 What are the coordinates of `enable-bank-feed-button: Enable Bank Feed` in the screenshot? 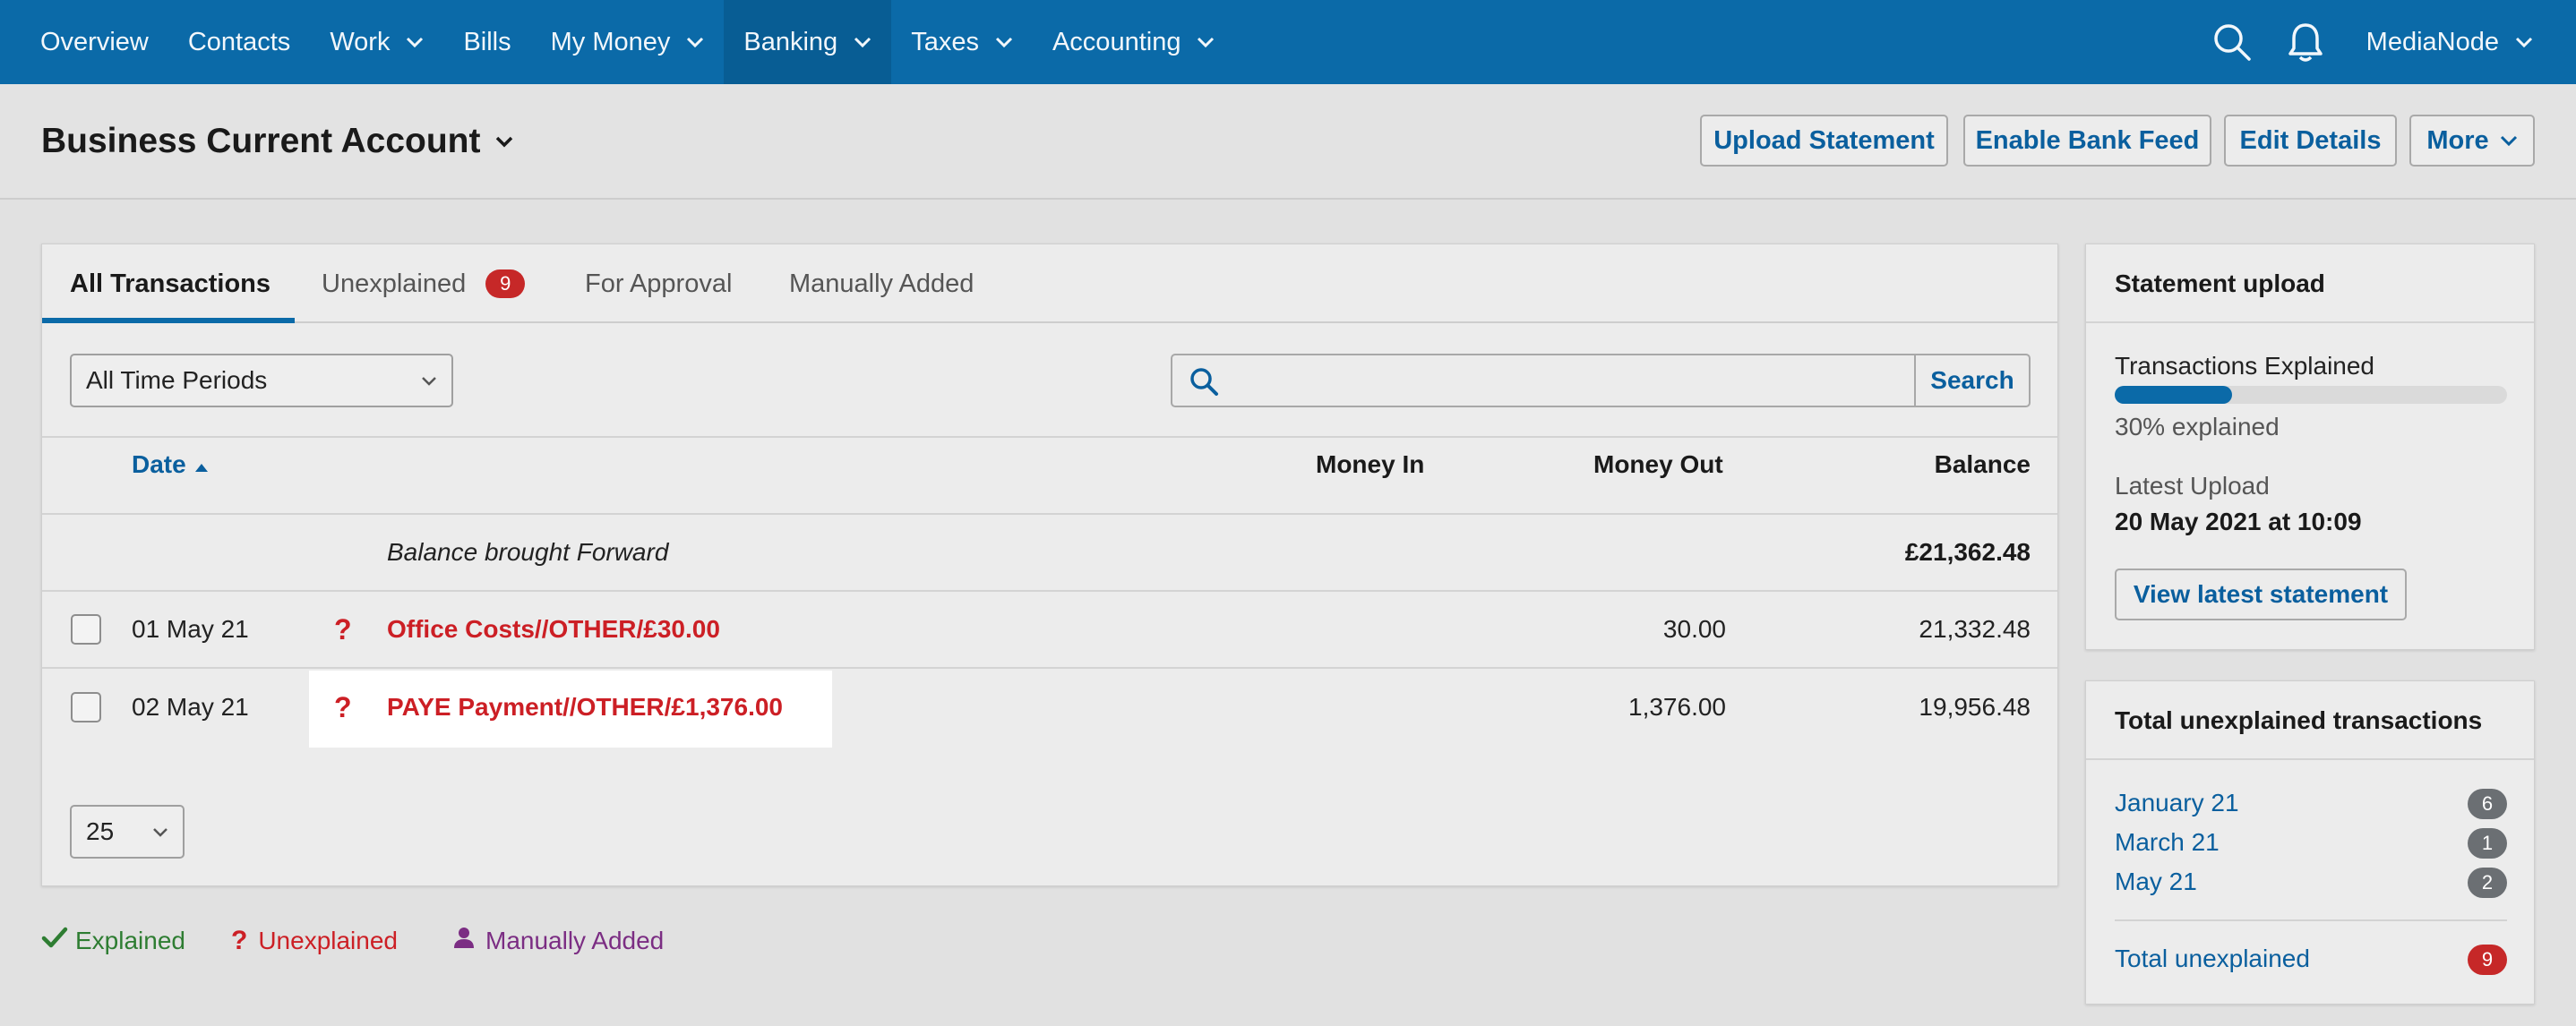 It's located at (2087, 141).